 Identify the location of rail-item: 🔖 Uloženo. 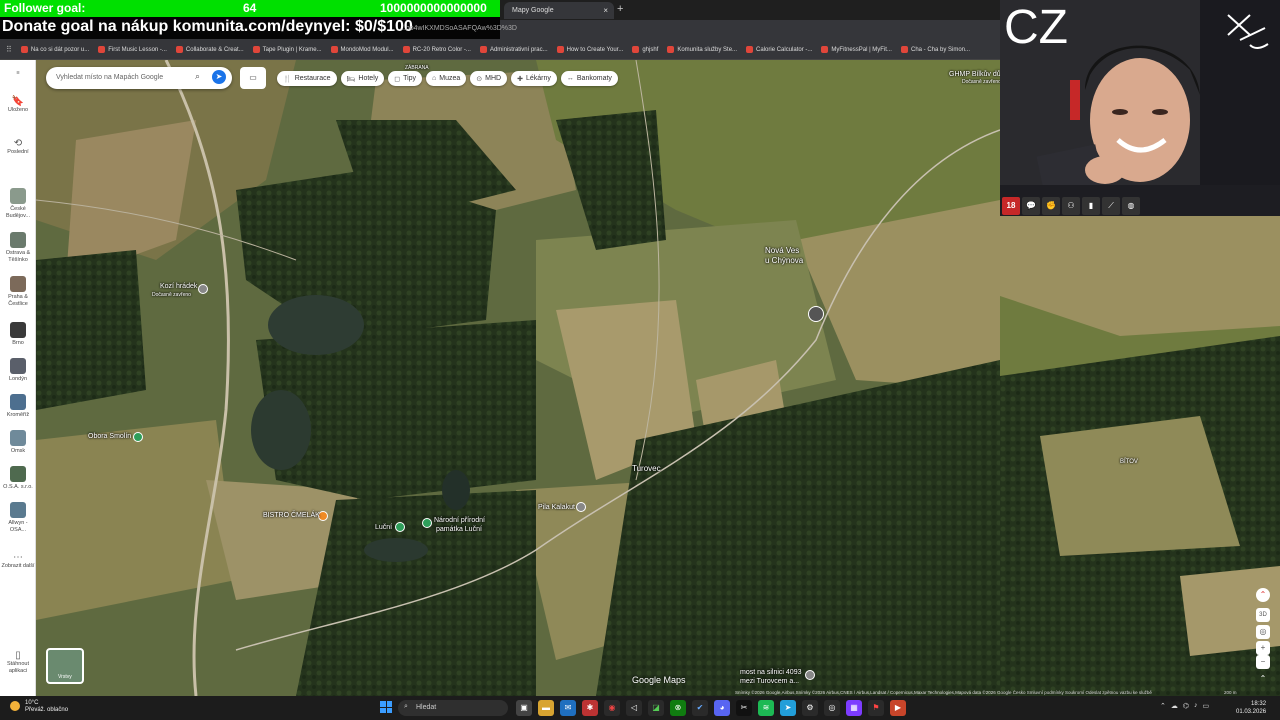
(18, 105).